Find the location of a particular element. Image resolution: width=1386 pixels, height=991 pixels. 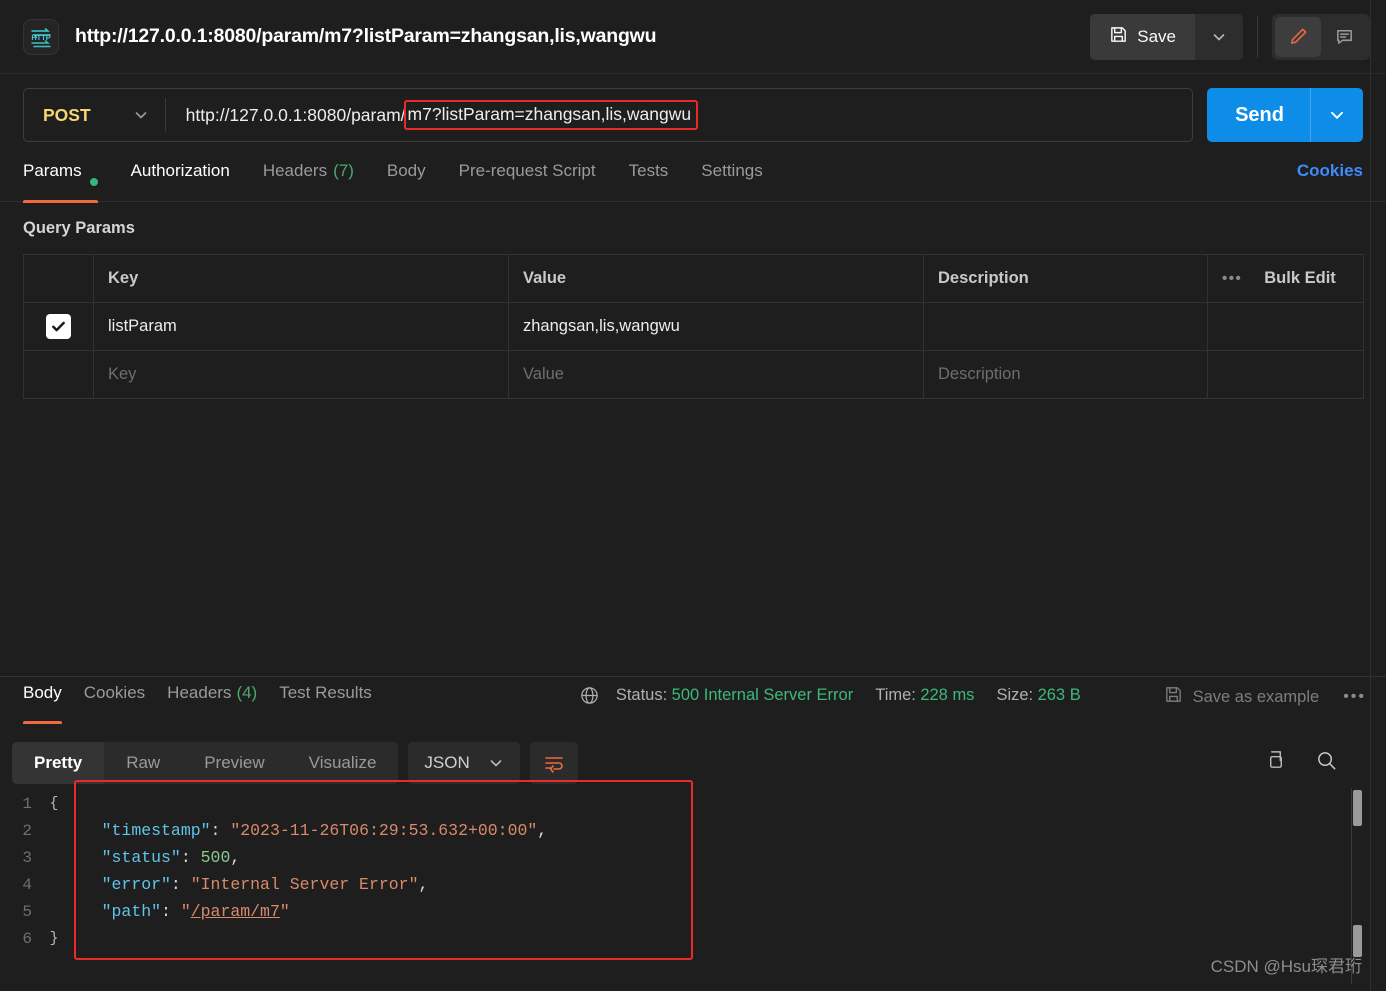

search-icon is located at coordinates (1327, 761).